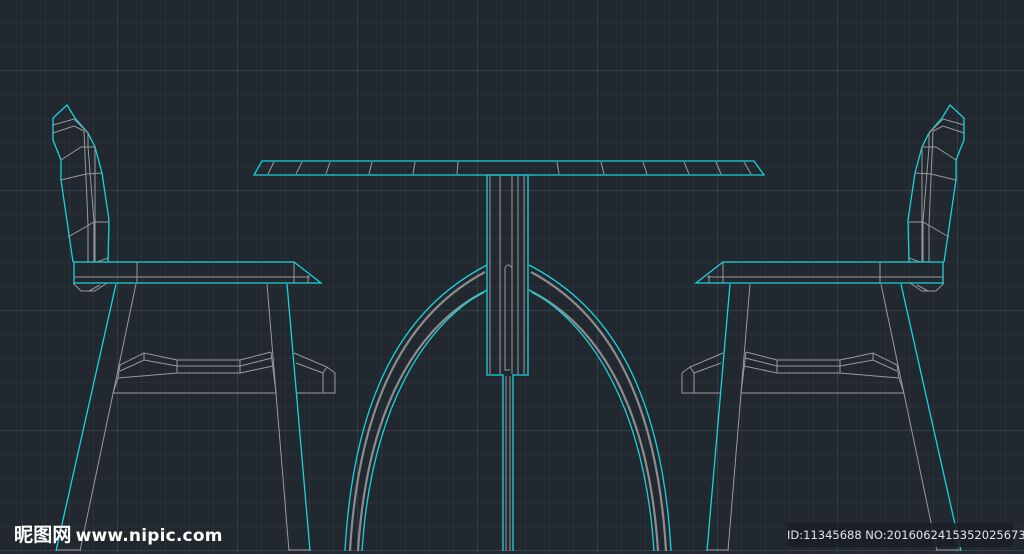  I want to click on watermark-site-name: 昵图网, so click(43, 535).